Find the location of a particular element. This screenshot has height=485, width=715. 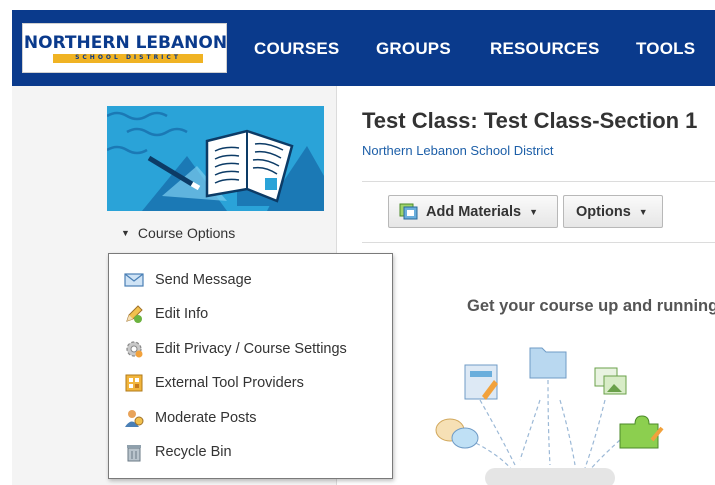

add-materials-icon is located at coordinates (409, 212).